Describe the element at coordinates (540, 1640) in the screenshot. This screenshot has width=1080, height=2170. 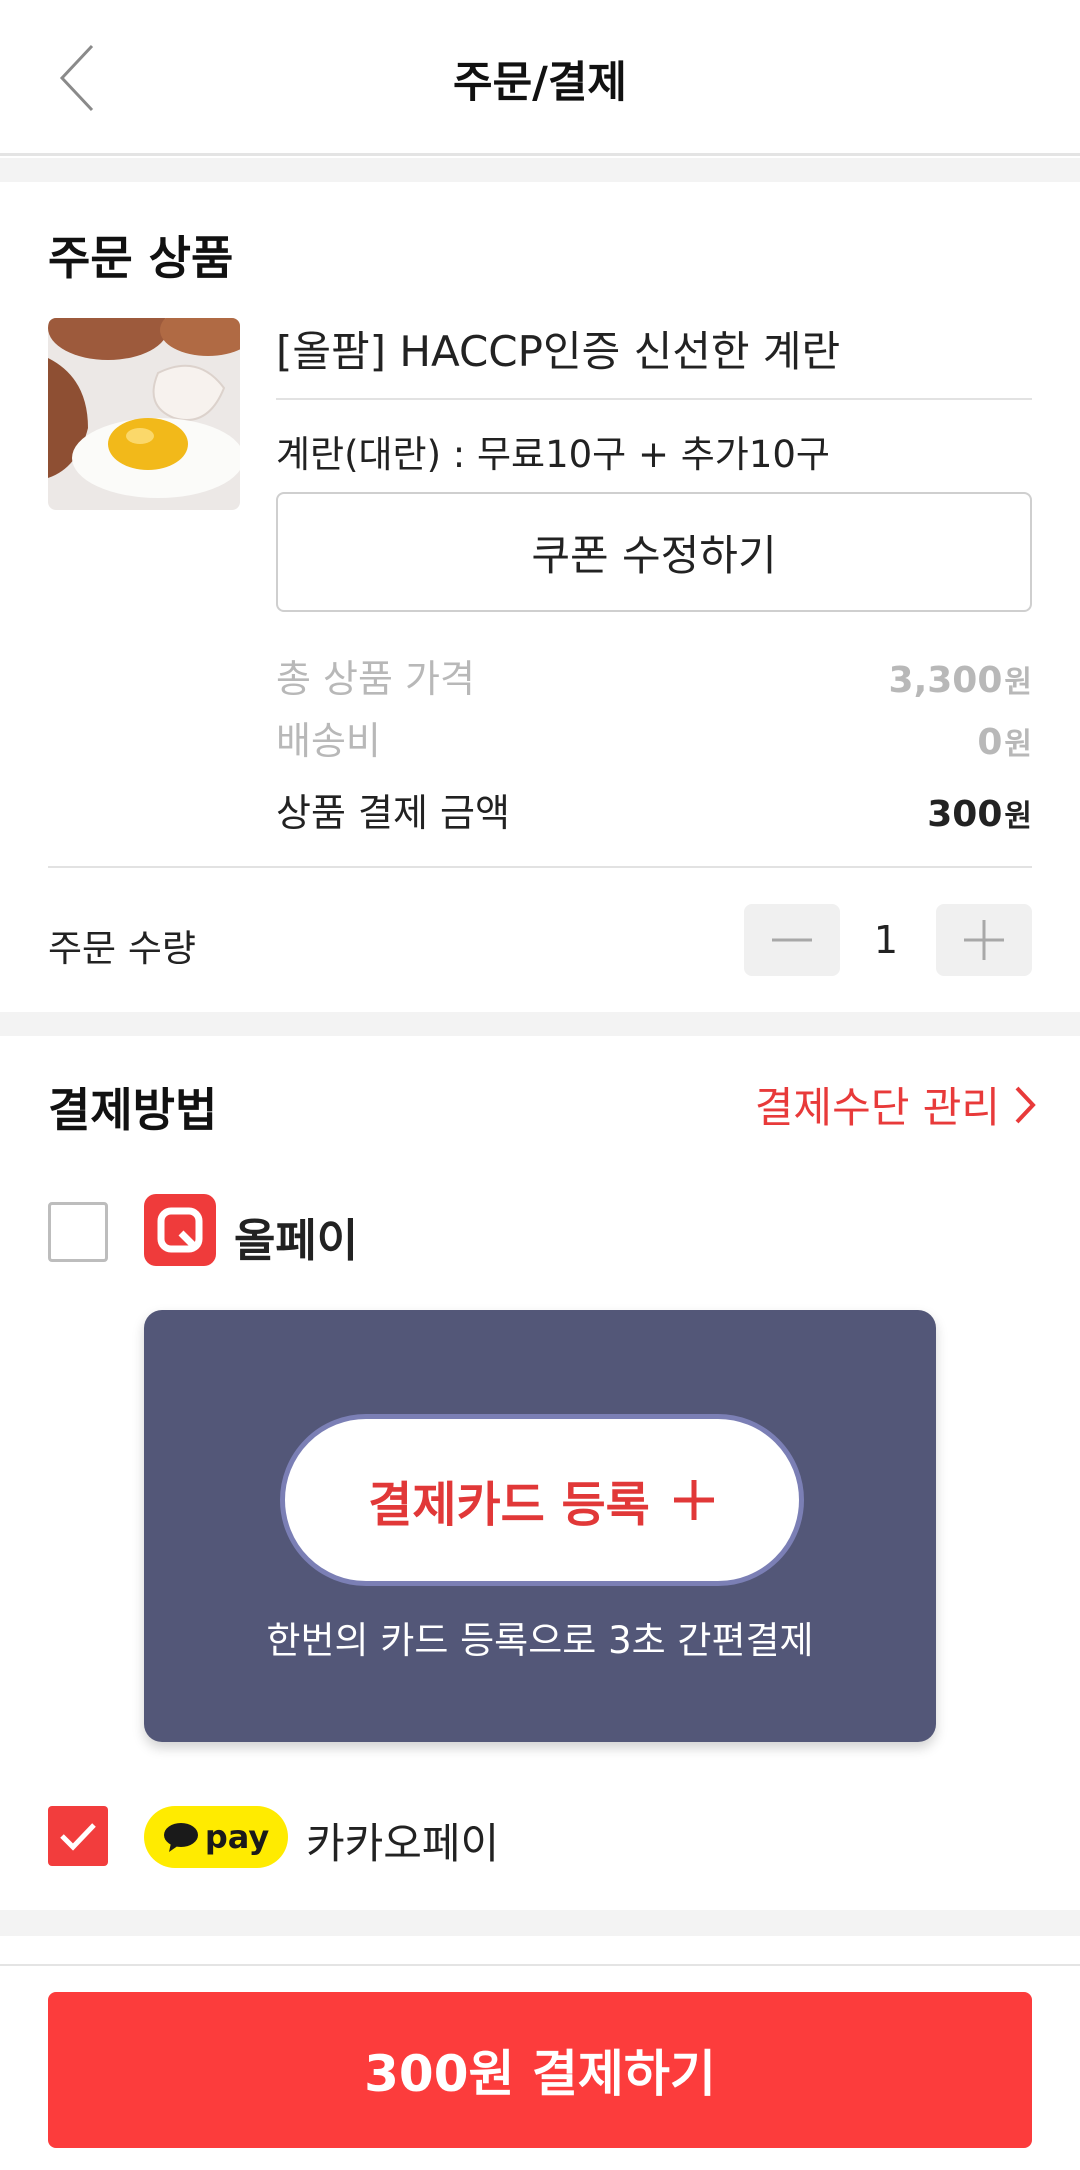
I see `register-card-caption: 한번의 카드 등록으로 3초 간편결제` at that location.